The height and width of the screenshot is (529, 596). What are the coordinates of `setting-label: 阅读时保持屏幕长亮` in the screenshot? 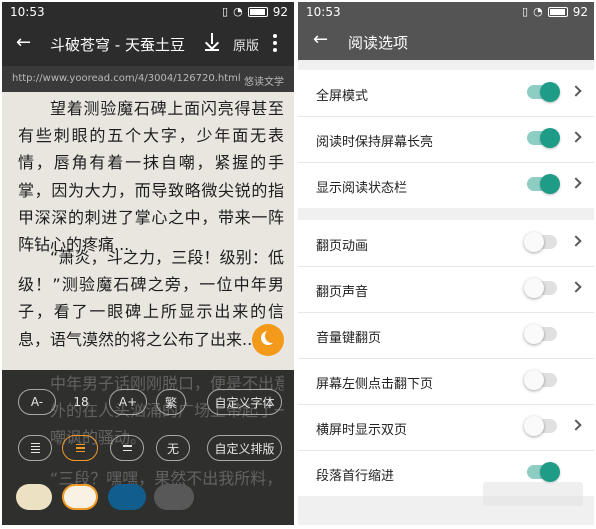 It's located at (375, 142).